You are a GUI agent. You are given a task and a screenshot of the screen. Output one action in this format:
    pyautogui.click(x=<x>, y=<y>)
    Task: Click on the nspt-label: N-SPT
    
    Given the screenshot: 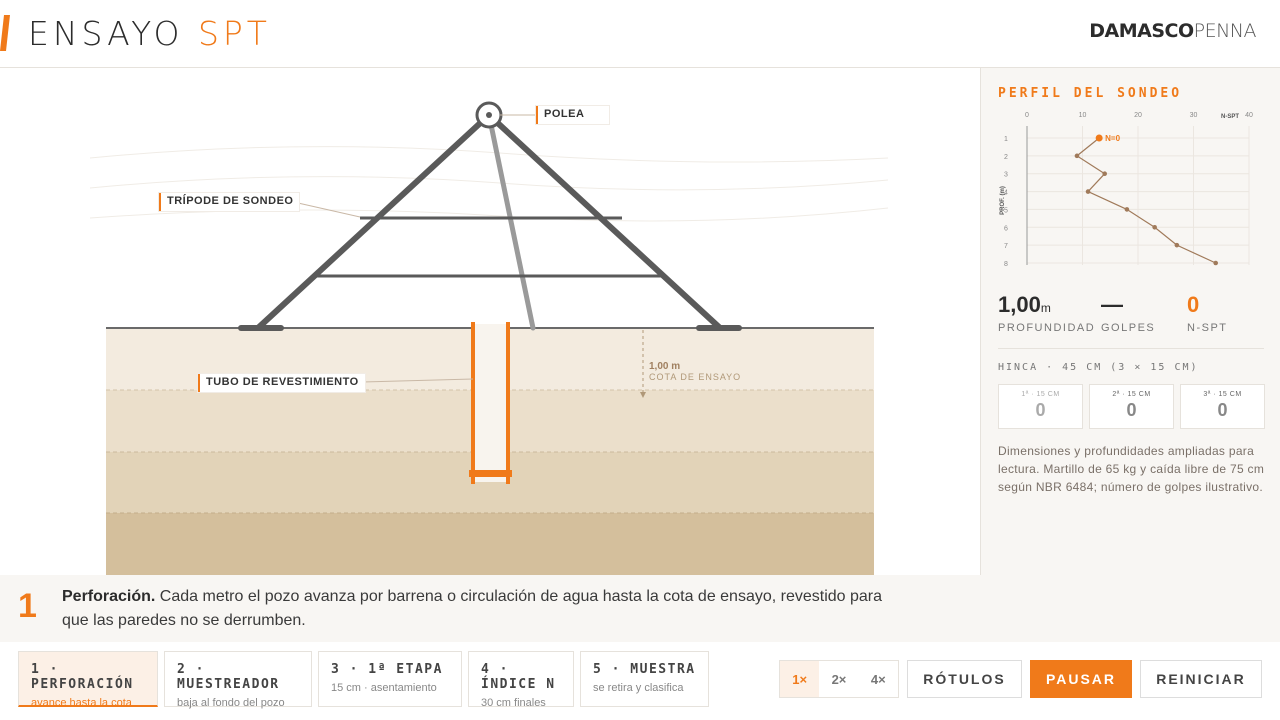 What is the action you would take?
    pyautogui.click(x=1207, y=328)
    